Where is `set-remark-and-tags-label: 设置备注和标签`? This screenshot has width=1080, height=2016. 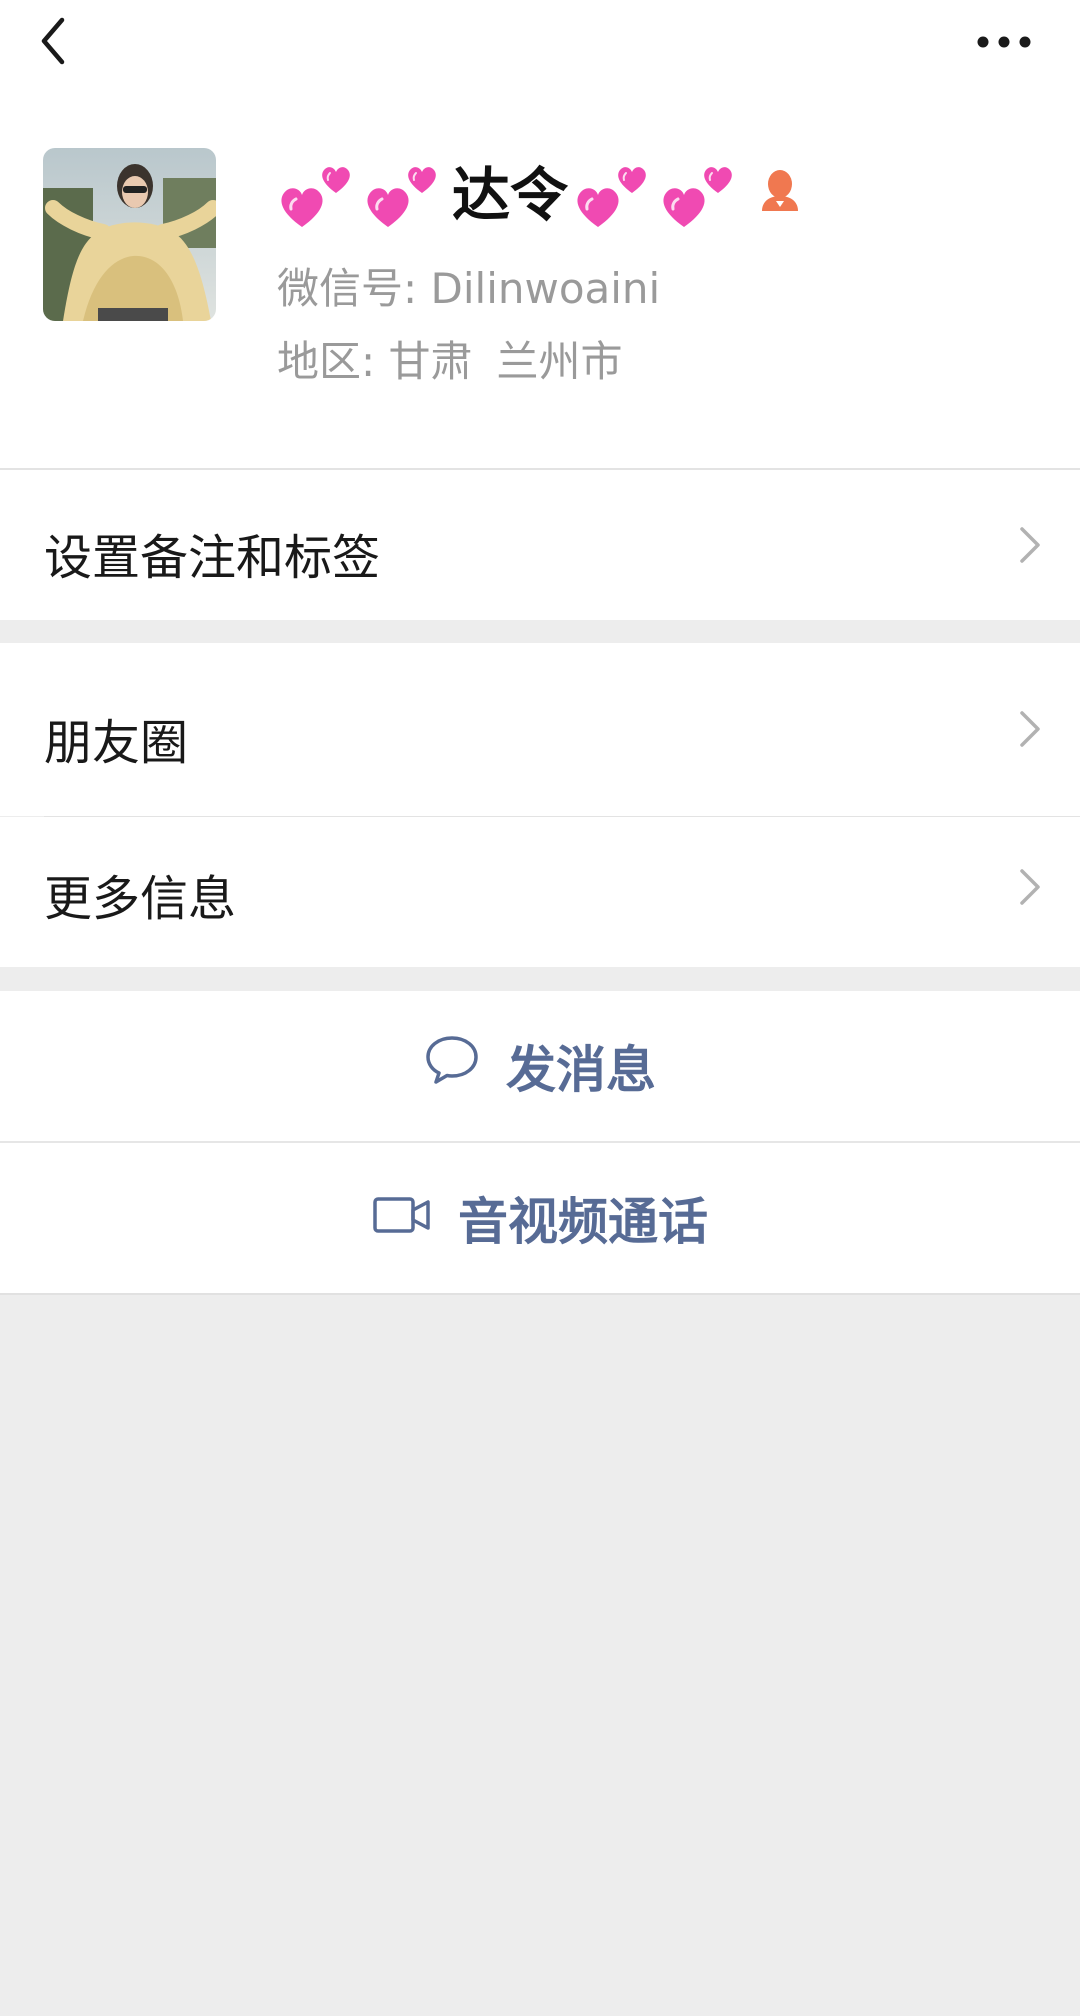
set-remark-and-tags-label: 设置备注和标签 is located at coordinates (212, 558).